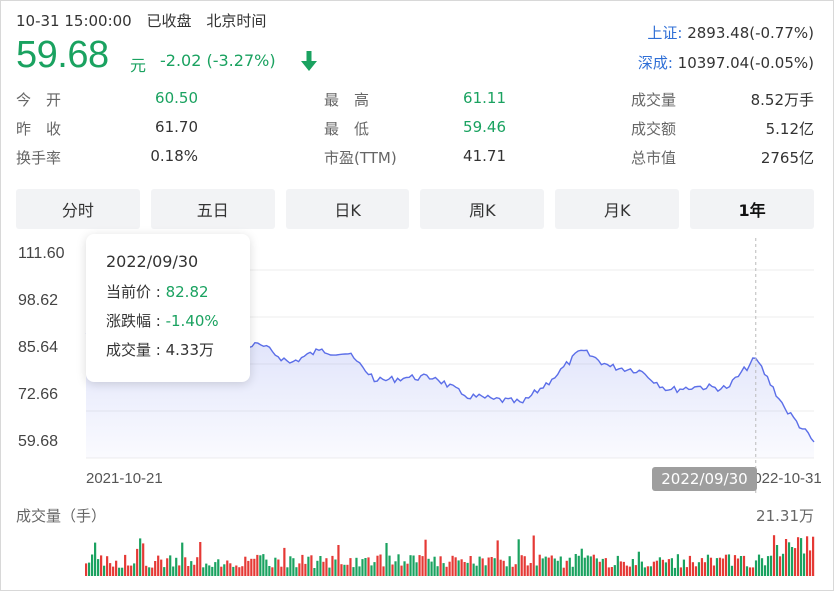 Image resolution: width=834 pixels, height=591 pixels. I want to click on x-start-label: 2021-10-21, so click(124, 478).